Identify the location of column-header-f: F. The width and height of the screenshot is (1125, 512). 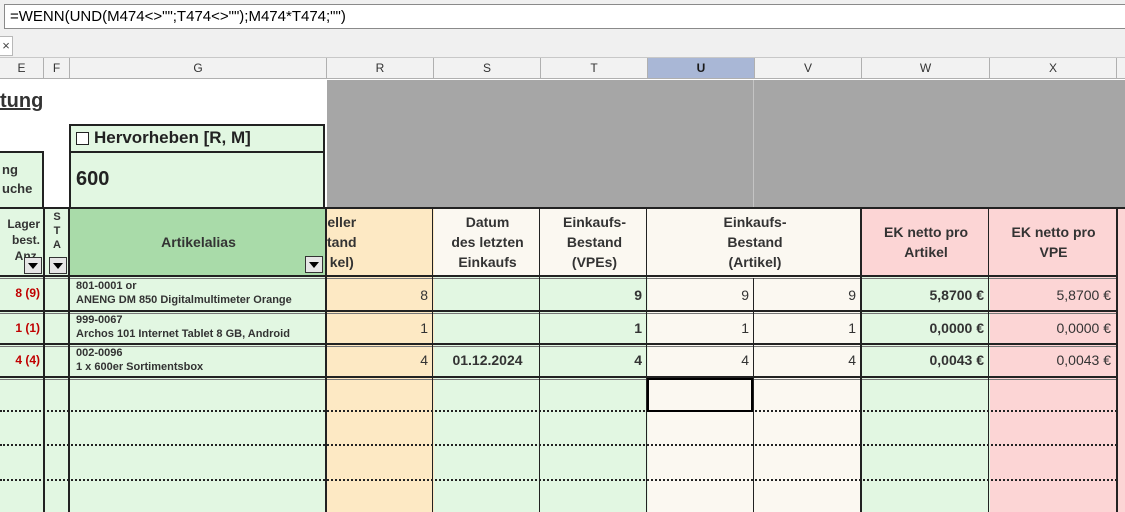
(57, 68).